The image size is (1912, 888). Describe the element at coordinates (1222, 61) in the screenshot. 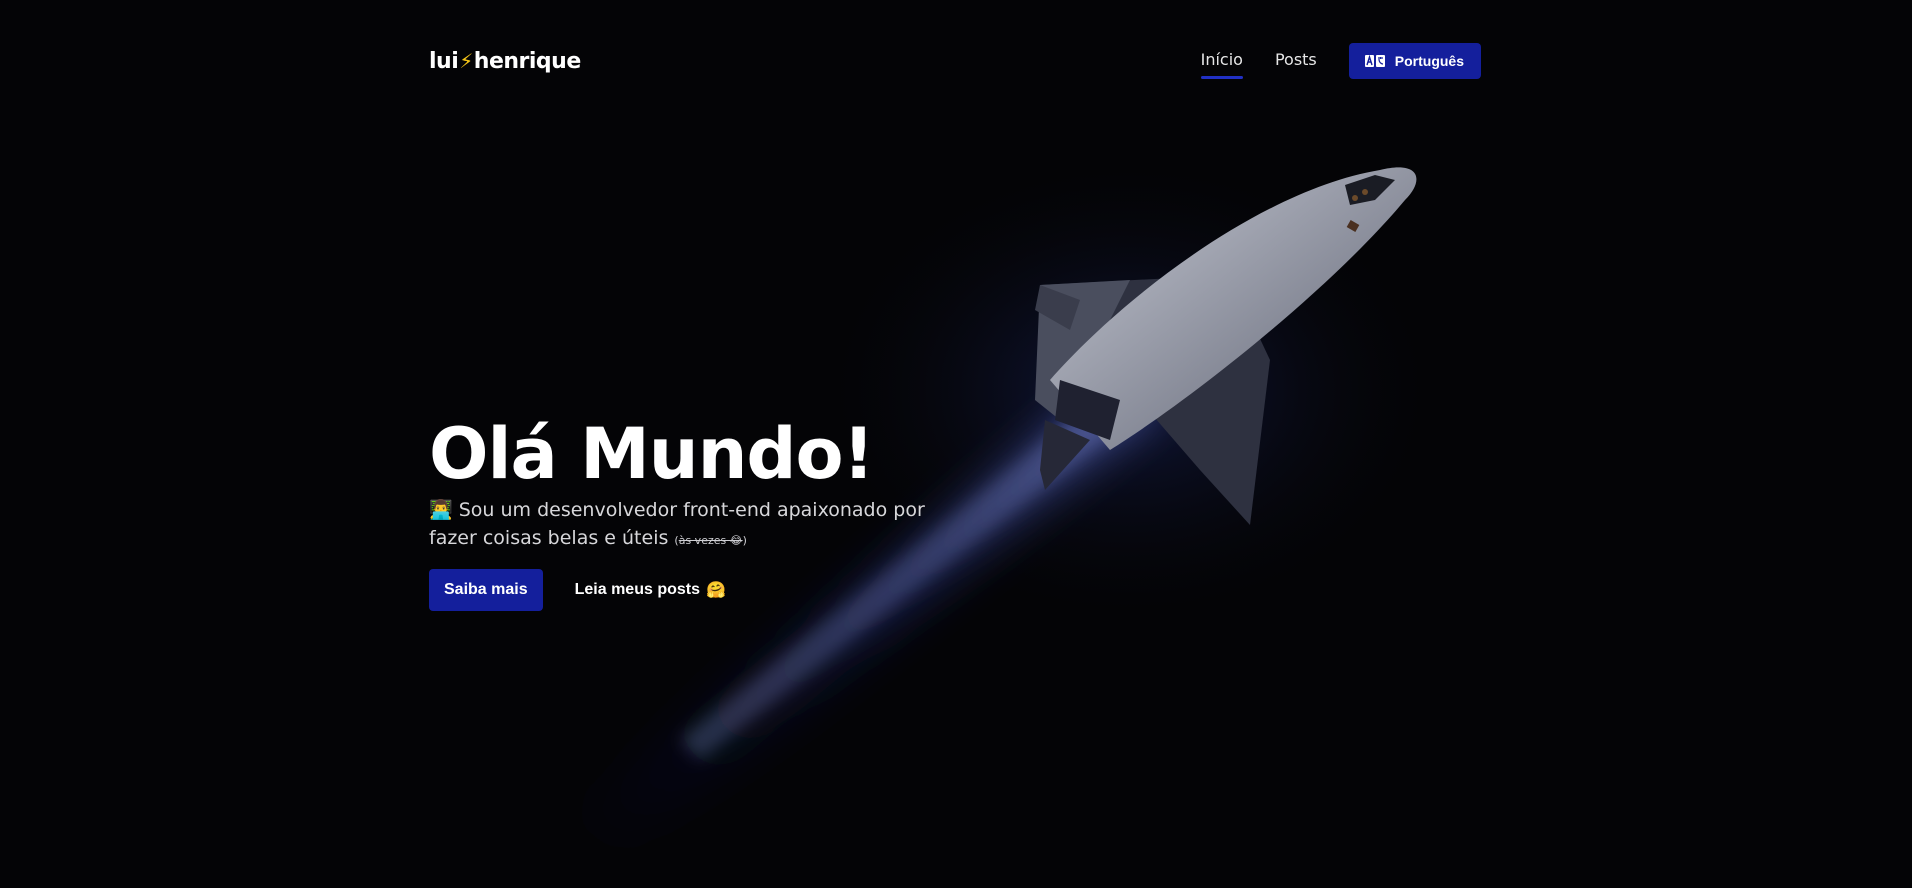

I see `nav-link-inicio: Início` at that location.